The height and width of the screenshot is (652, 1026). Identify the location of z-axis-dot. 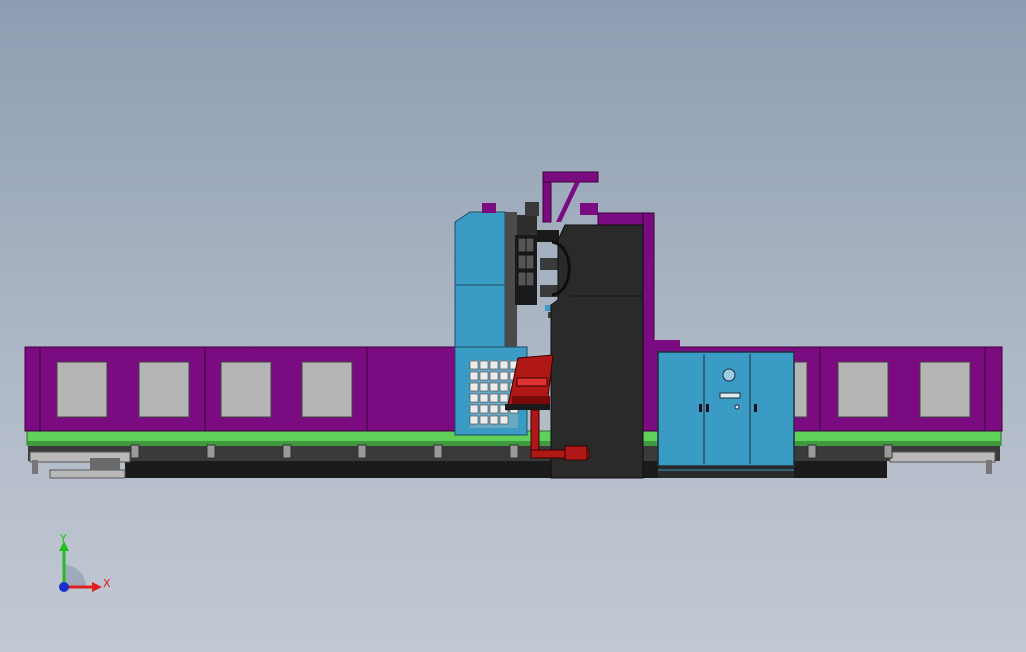
(64, 587).